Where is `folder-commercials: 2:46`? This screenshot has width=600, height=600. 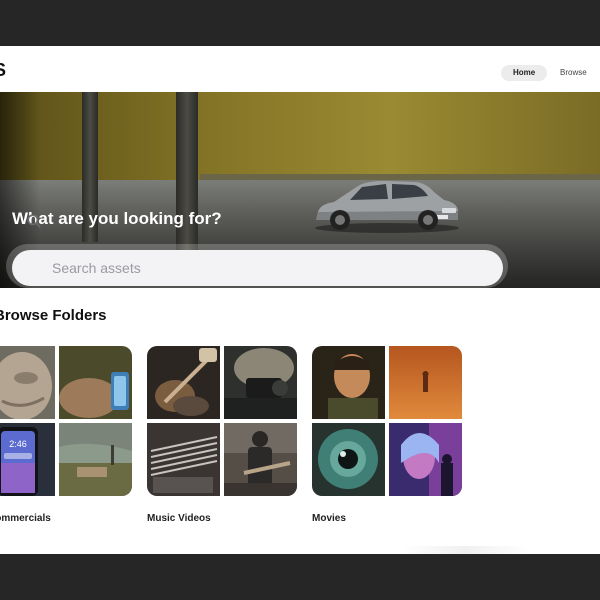
folder-commercials: 2:46 is located at coordinates (66, 421).